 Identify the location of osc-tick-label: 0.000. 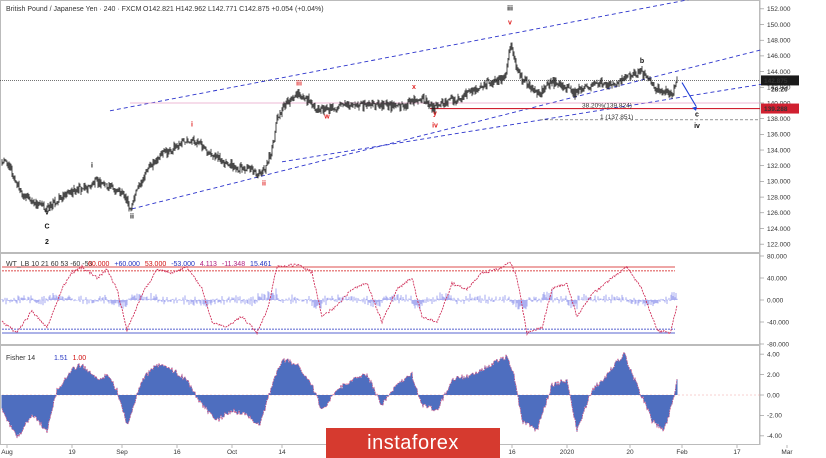
(775, 300).